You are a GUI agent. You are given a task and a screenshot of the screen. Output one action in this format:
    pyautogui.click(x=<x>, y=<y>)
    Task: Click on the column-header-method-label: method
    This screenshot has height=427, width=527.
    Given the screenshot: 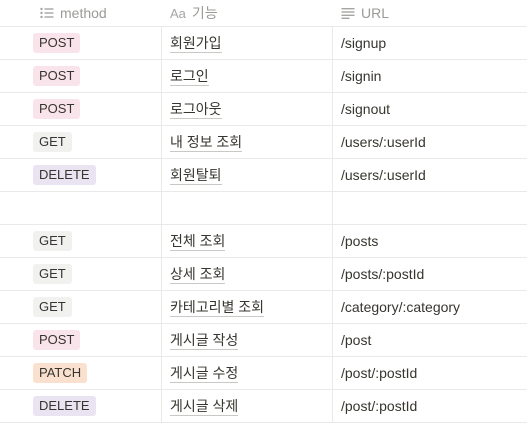 What is the action you would take?
    pyautogui.click(x=83, y=13)
    